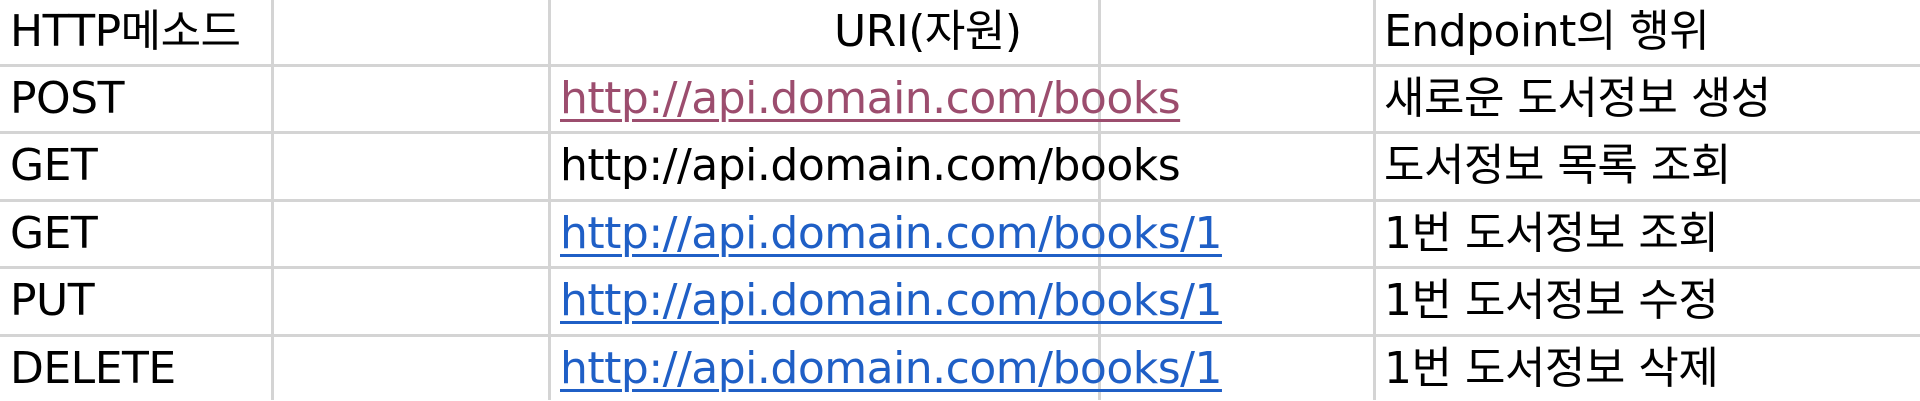 The height and width of the screenshot is (401, 1920). What do you see at coordinates (1551, 300) in the screenshot?
I see `row-endpoint: 1번 도서정보 수정` at bounding box center [1551, 300].